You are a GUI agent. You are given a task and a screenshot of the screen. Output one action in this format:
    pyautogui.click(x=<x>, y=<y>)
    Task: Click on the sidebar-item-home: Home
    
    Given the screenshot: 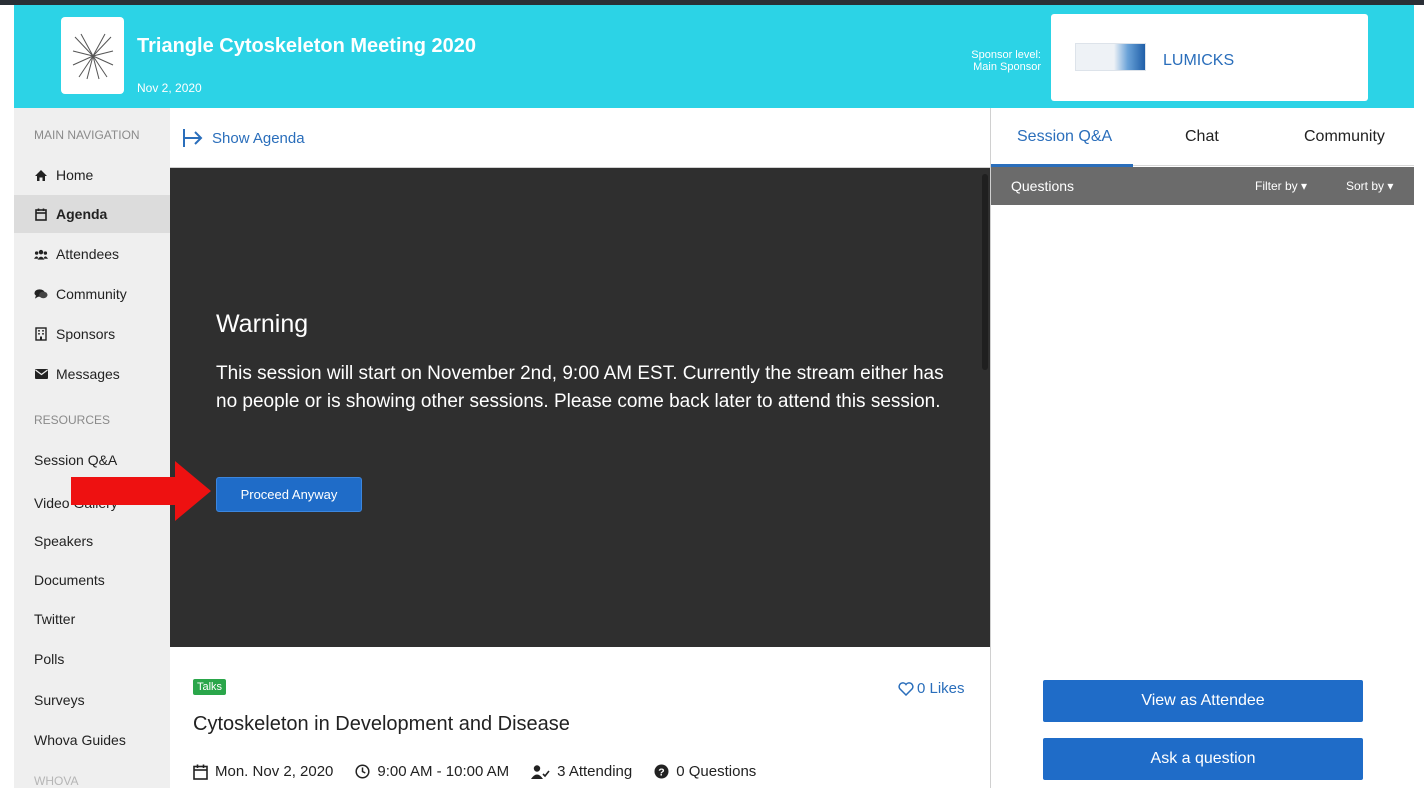 What is the action you would take?
    pyautogui.click(x=92, y=175)
    